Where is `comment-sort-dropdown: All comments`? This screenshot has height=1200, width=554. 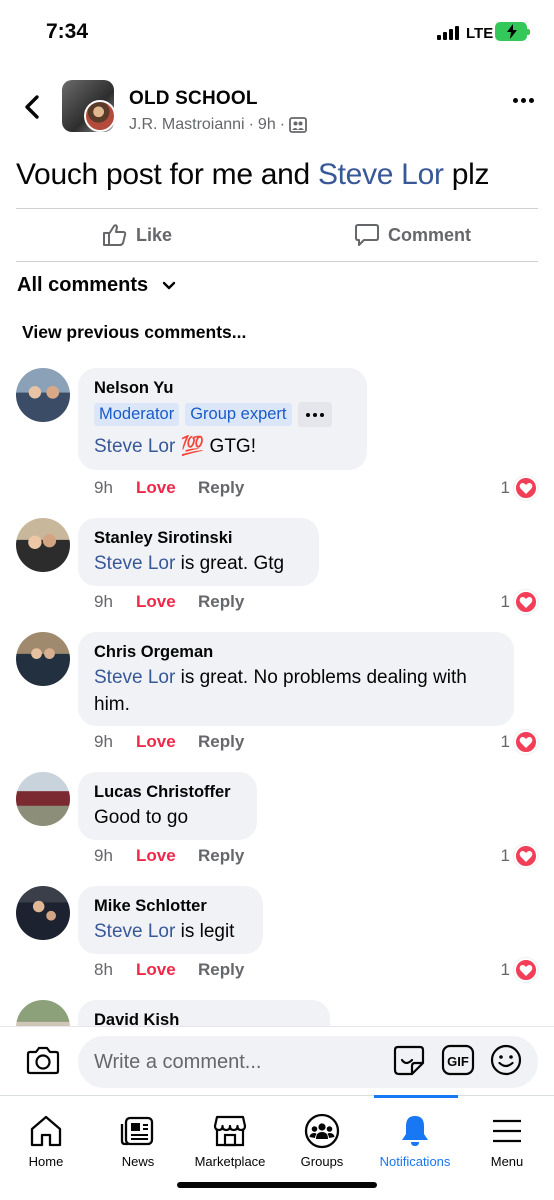
comment-sort-dropdown: All comments is located at coordinates (96, 285).